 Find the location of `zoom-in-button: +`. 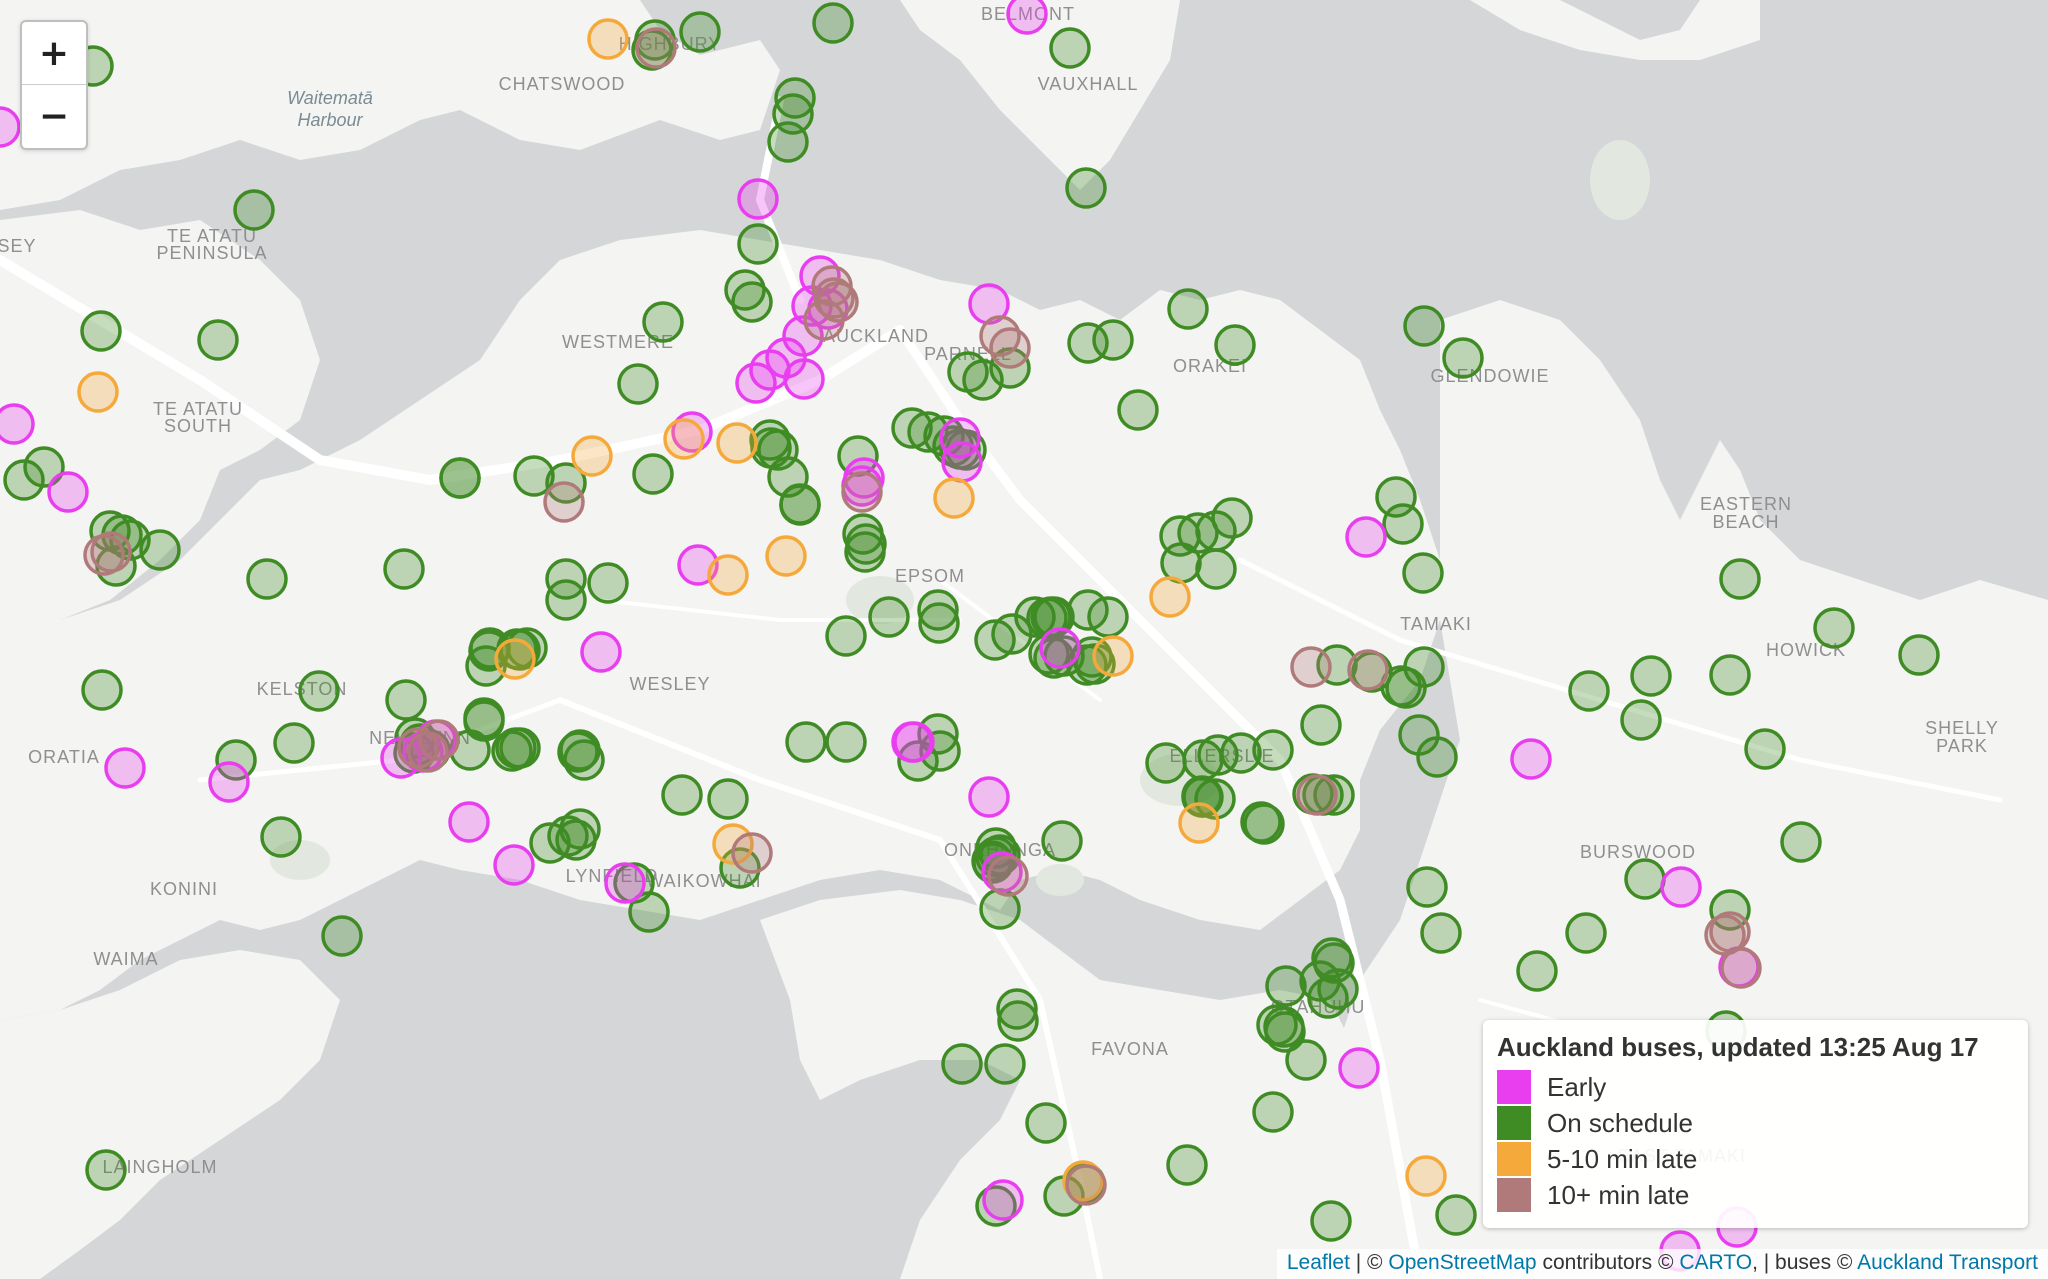

zoom-in-button: + is located at coordinates (54, 53).